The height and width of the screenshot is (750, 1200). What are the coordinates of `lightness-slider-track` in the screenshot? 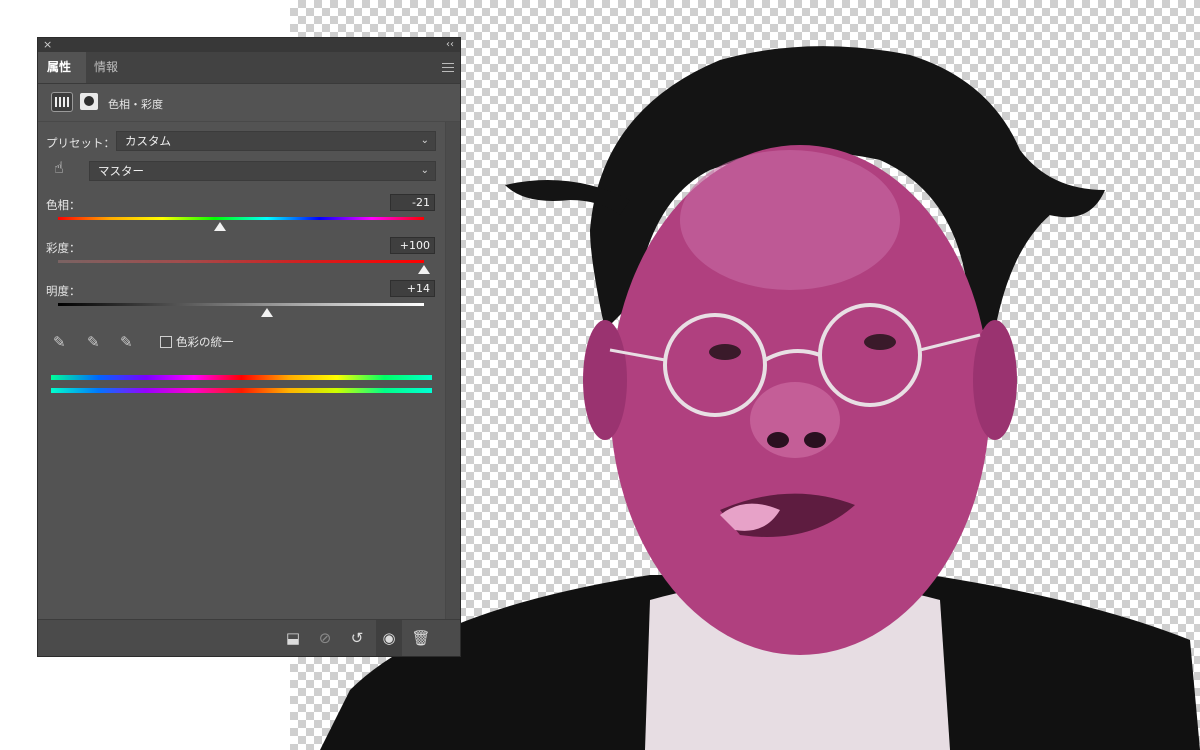 It's located at (241, 304).